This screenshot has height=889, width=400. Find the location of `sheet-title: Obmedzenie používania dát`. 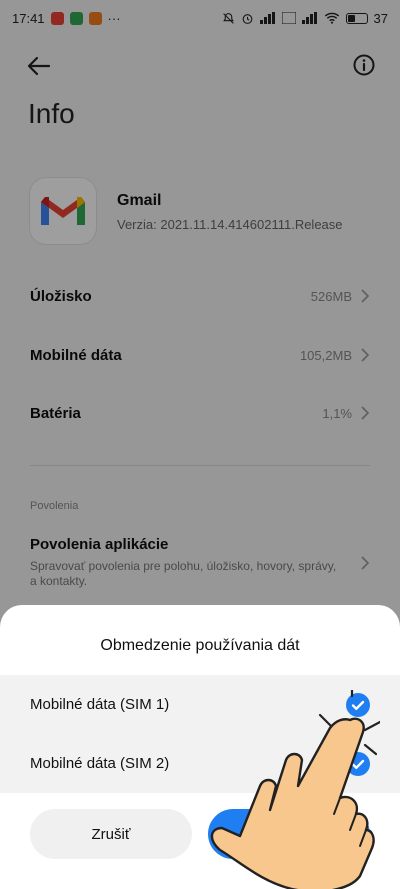

sheet-title: Obmedzenie používania dát is located at coordinates (200, 645).